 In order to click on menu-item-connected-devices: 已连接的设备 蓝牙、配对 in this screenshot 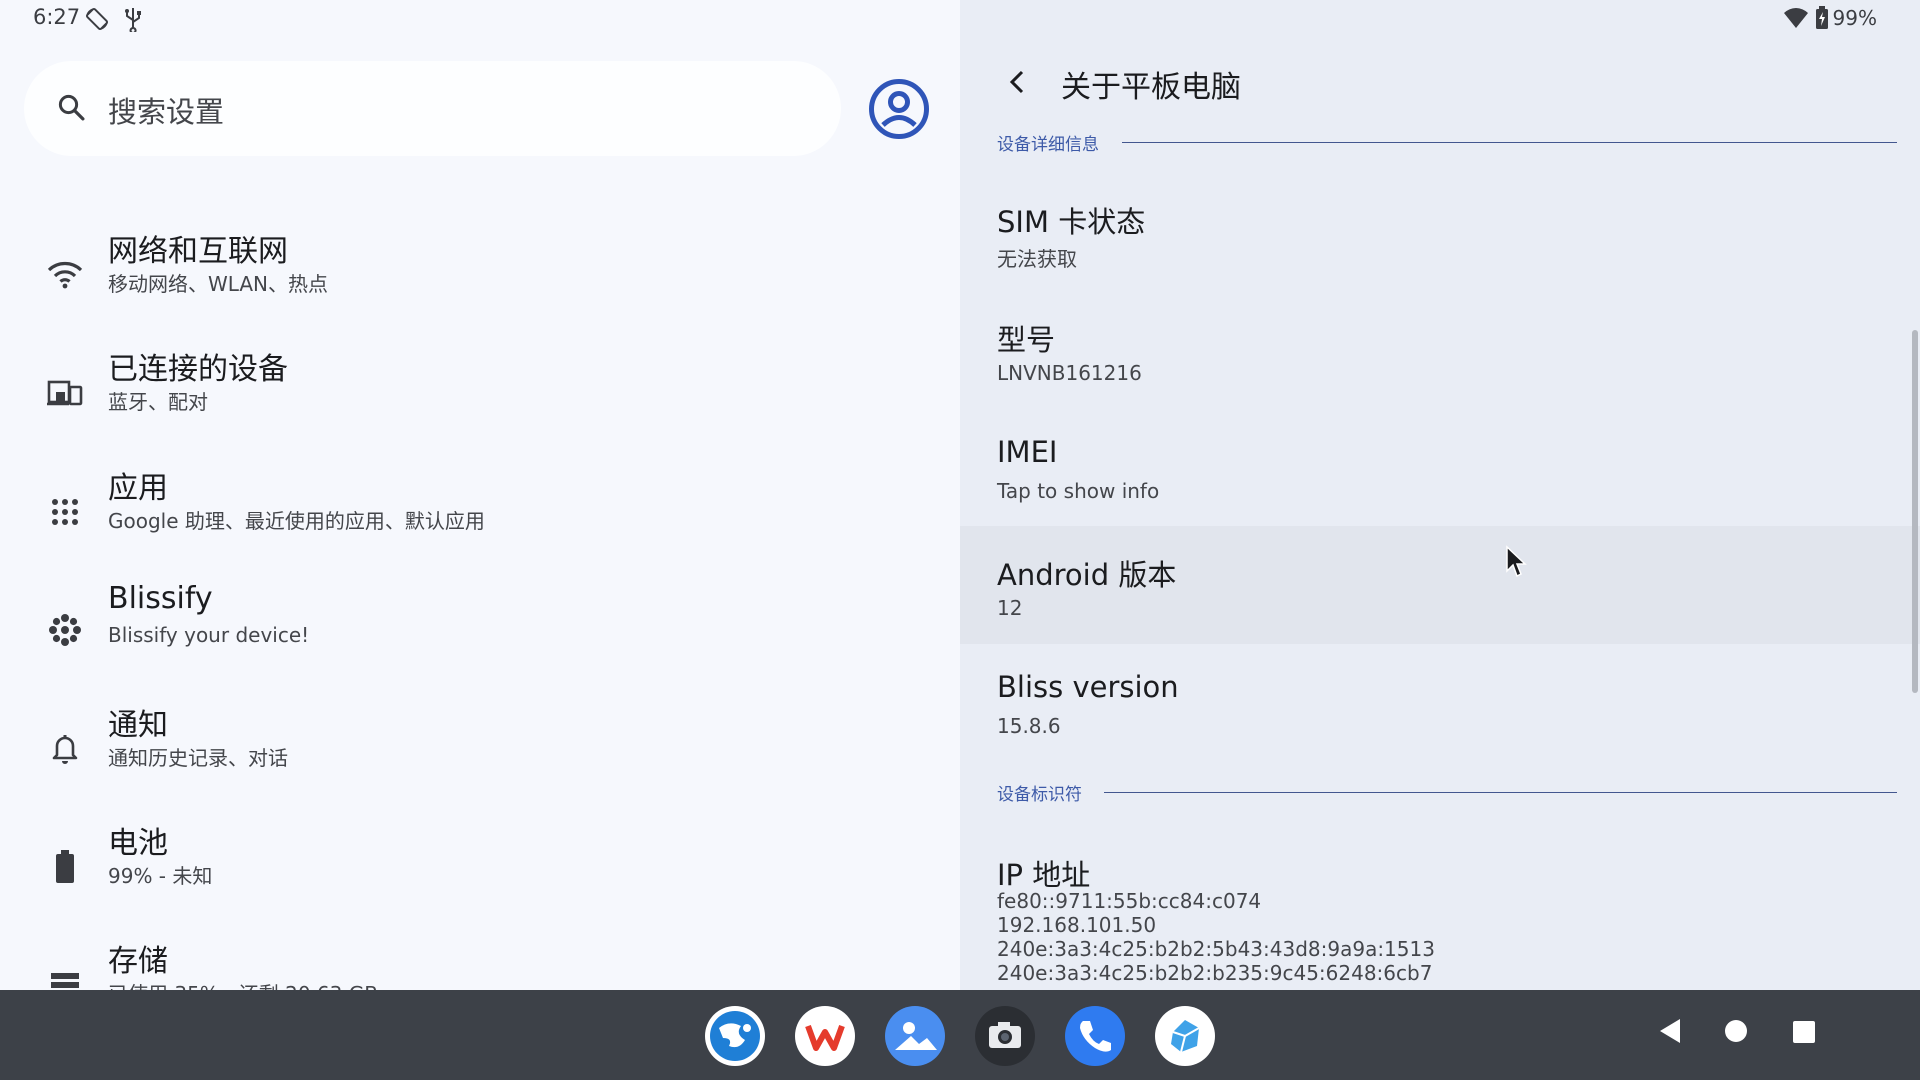, I will do `click(480, 399)`.